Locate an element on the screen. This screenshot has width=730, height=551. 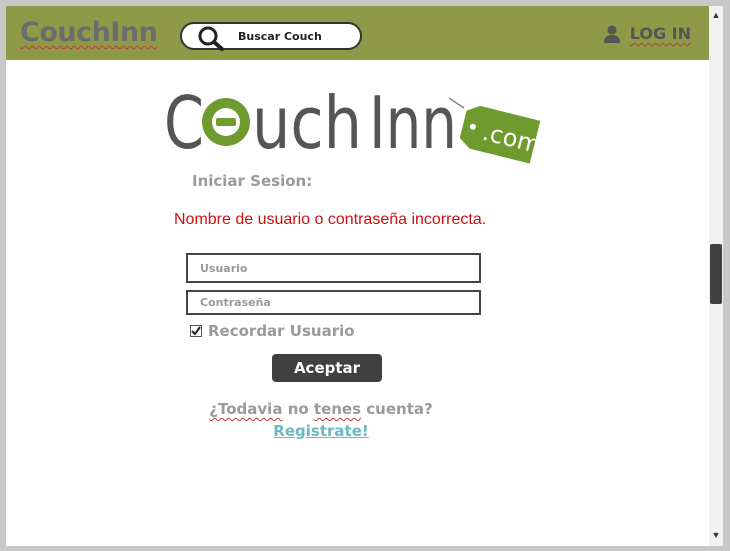
username-input is located at coordinates (333, 268).